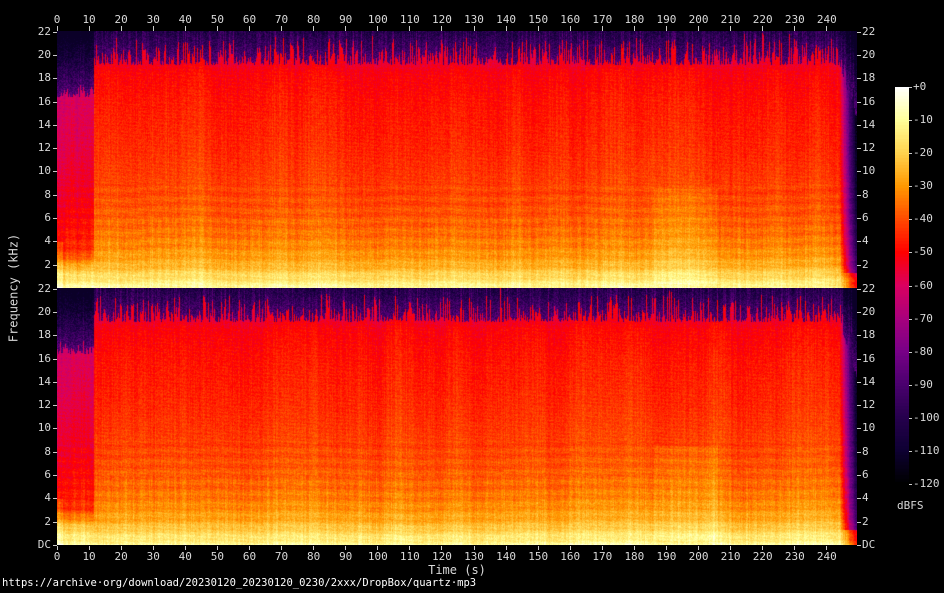  I want to click on time-tick-label-bottom: 80, so click(313, 556).